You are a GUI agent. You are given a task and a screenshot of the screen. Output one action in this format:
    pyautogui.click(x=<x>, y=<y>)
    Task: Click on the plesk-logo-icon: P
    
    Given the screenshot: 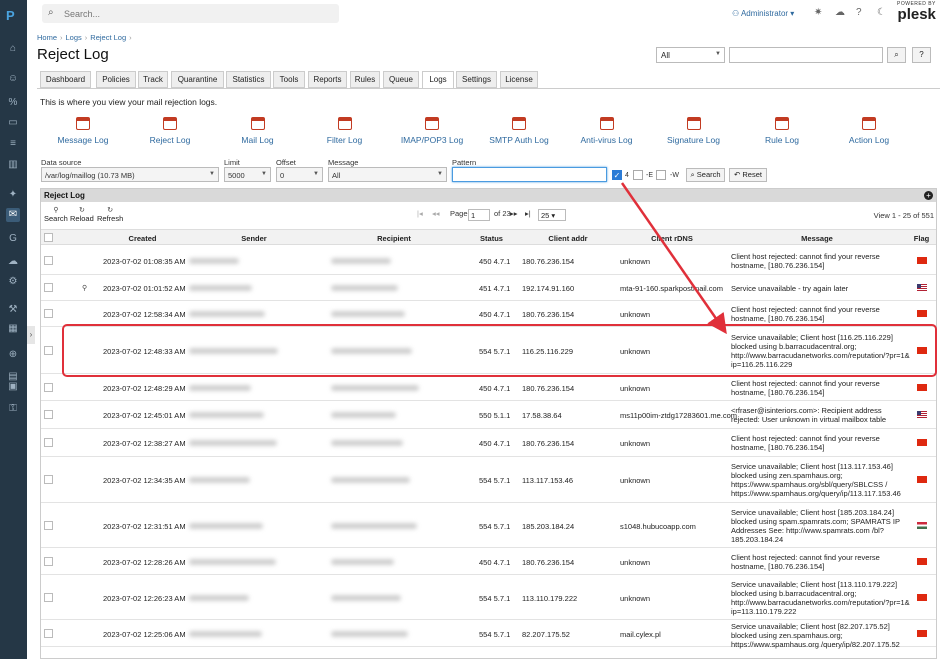 What is the action you would take?
    pyautogui.click(x=10, y=15)
    